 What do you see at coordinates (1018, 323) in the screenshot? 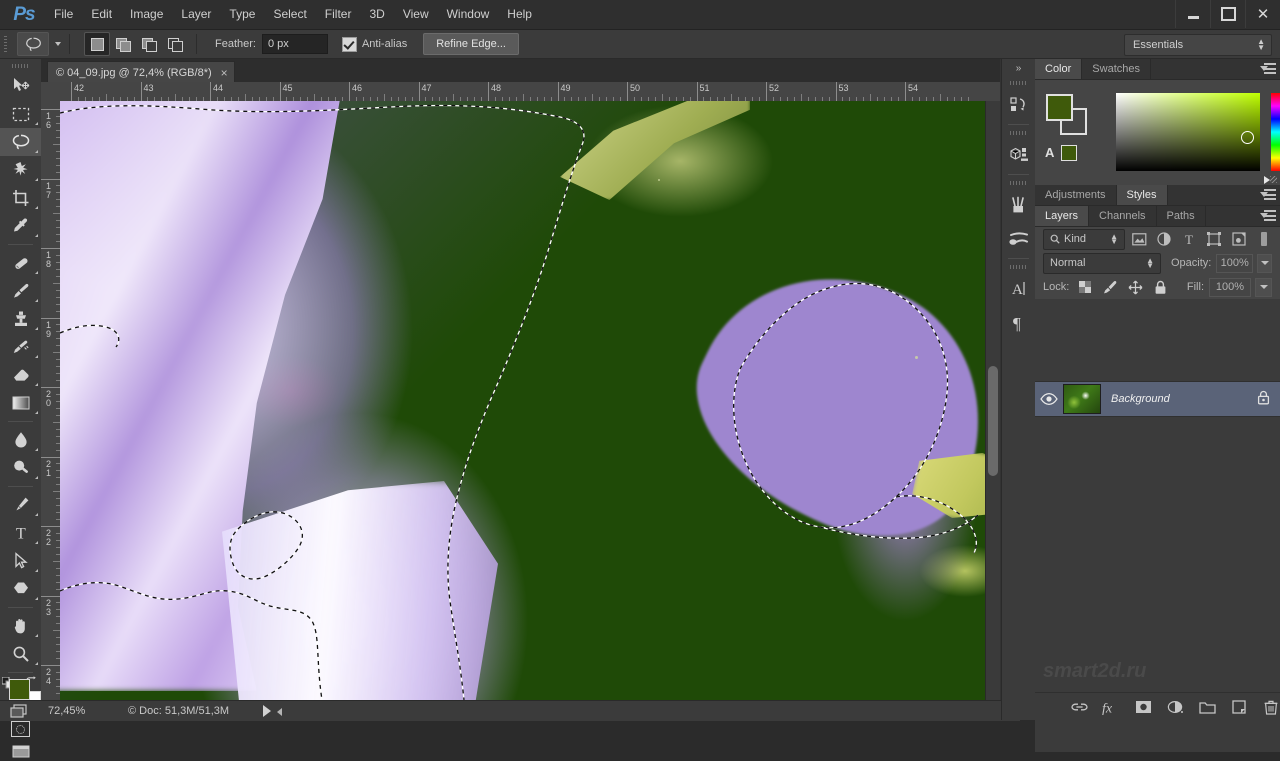
I see `paragraph-icon: ¶` at bounding box center [1018, 323].